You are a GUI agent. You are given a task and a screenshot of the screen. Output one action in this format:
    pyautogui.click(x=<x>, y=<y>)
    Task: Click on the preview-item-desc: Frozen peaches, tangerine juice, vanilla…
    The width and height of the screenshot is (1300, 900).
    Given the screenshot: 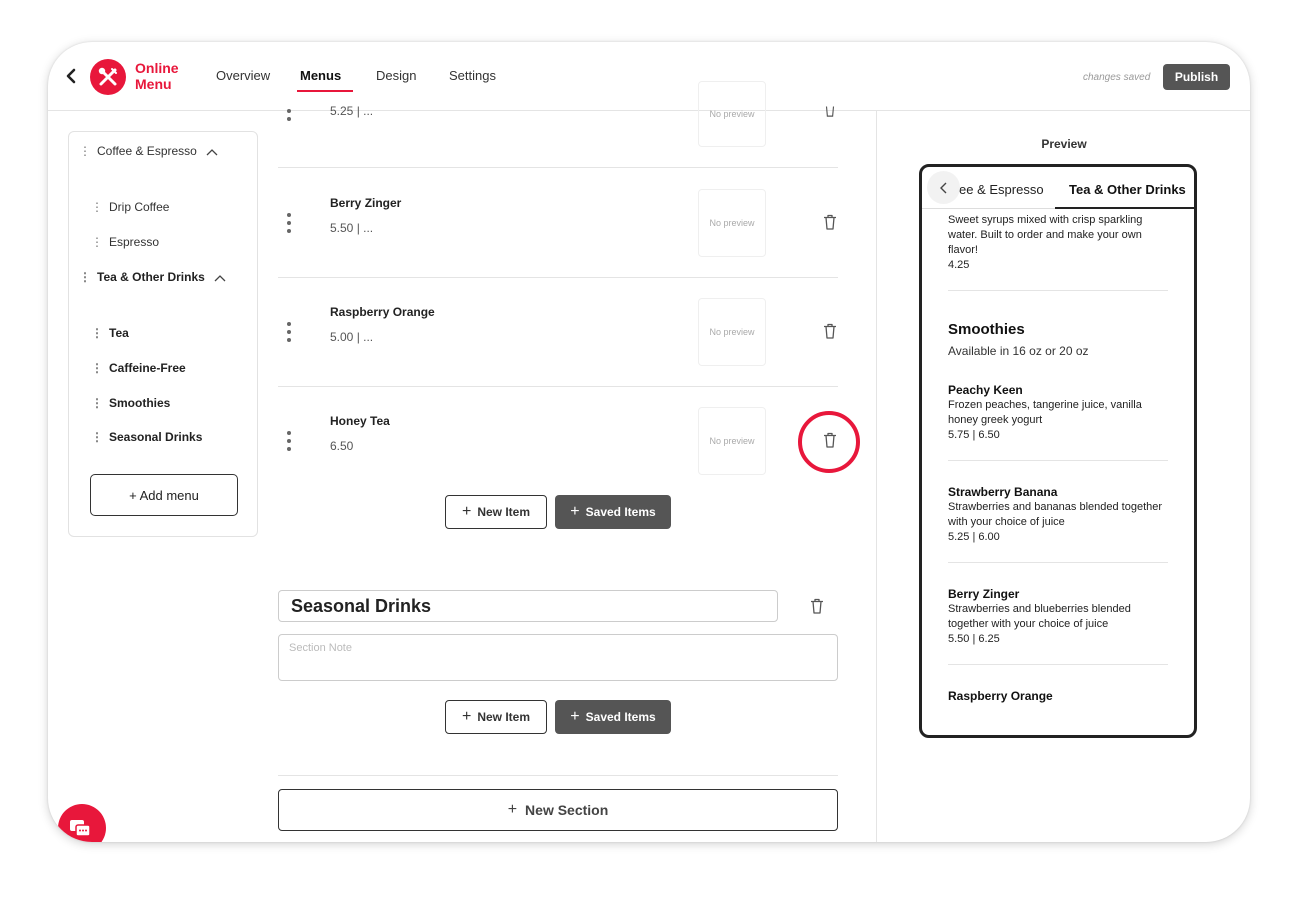 What is the action you would take?
    pyautogui.click(x=1045, y=412)
    